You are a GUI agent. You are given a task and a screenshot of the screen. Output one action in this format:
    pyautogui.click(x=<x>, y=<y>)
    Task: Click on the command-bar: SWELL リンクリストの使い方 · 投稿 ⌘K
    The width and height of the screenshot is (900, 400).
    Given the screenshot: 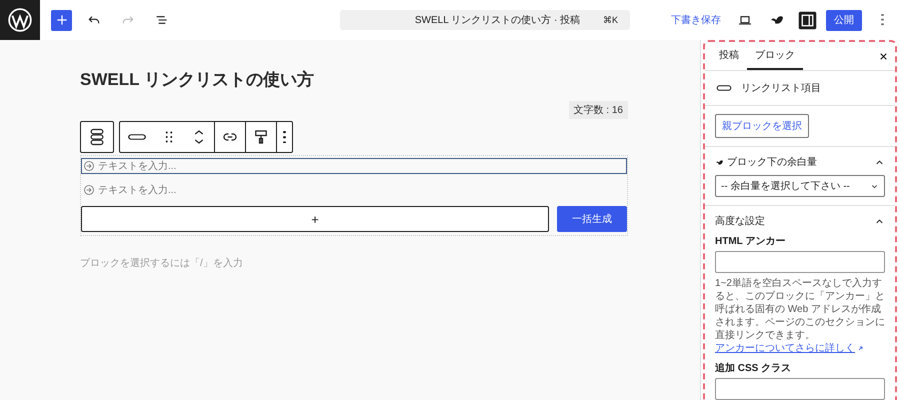 What is the action you would take?
    pyautogui.click(x=485, y=20)
    